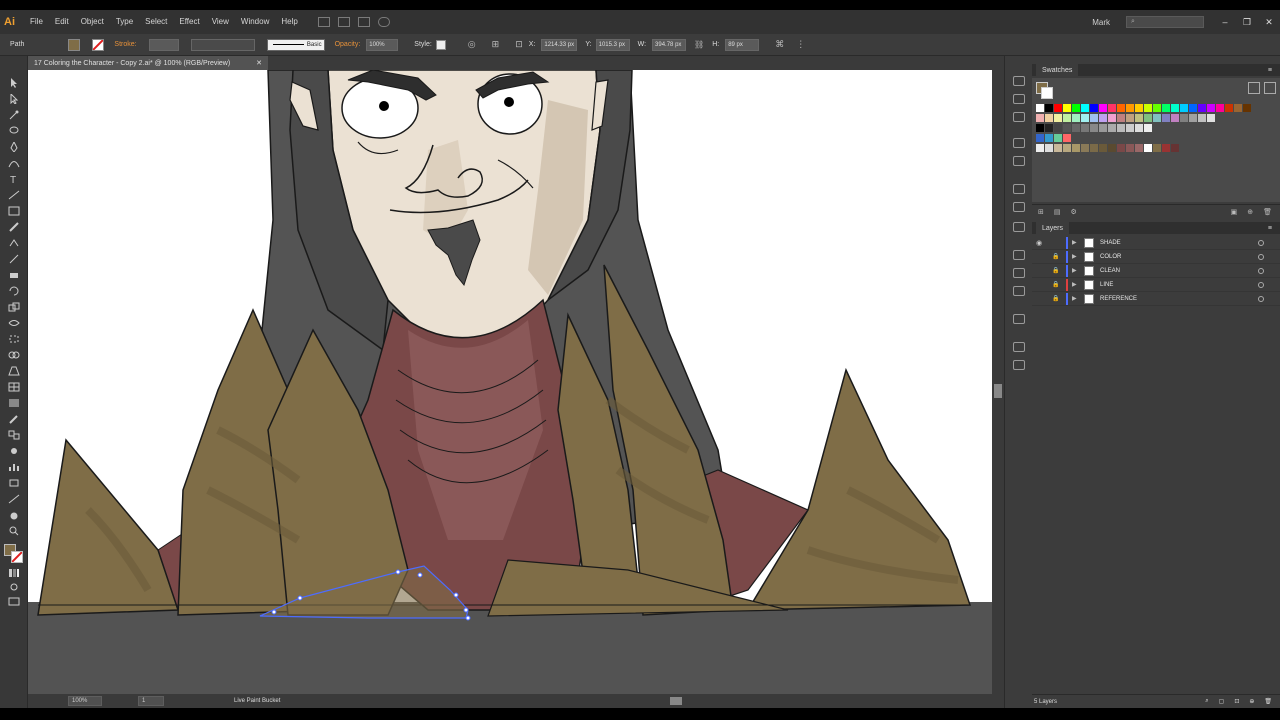 The image size is (1280, 720). What do you see at coordinates (189, 22) in the screenshot?
I see `menu-effect: Effect` at bounding box center [189, 22].